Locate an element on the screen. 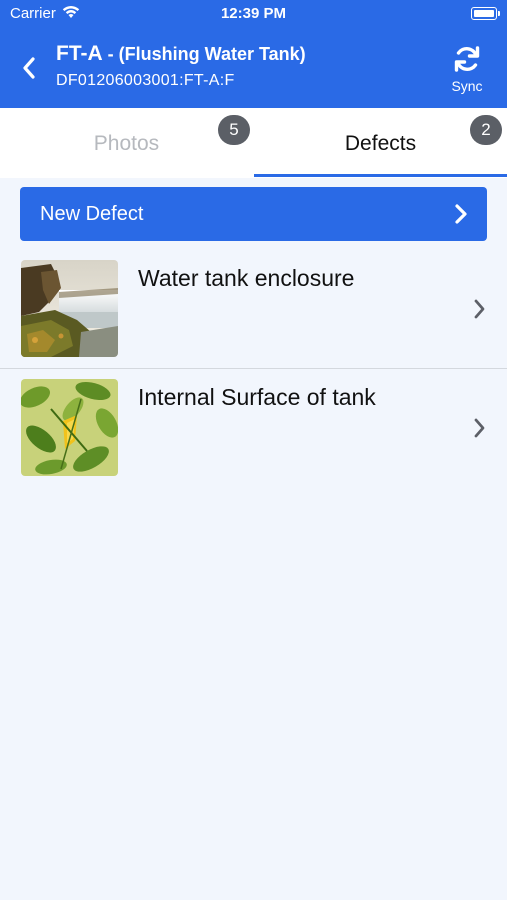 The height and width of the screenshot is (900, 507). tab-defects-label: Defects is located at coordinates (380, 143).